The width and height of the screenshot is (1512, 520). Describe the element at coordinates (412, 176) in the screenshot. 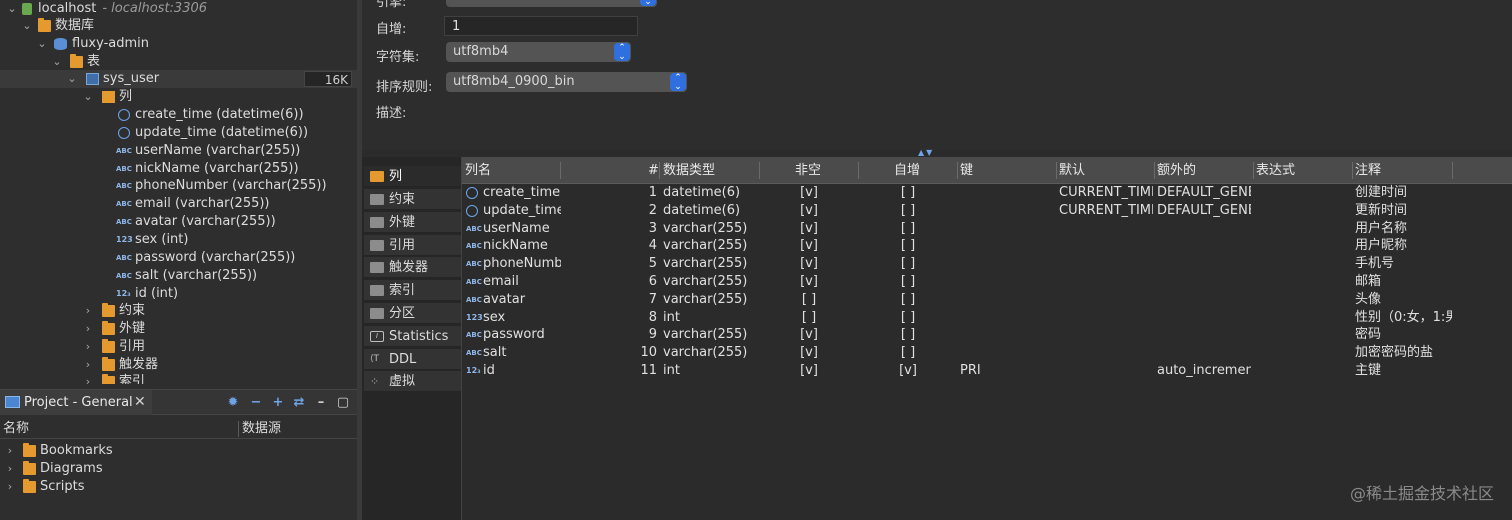

I see `tab-columns: 列` at that location.